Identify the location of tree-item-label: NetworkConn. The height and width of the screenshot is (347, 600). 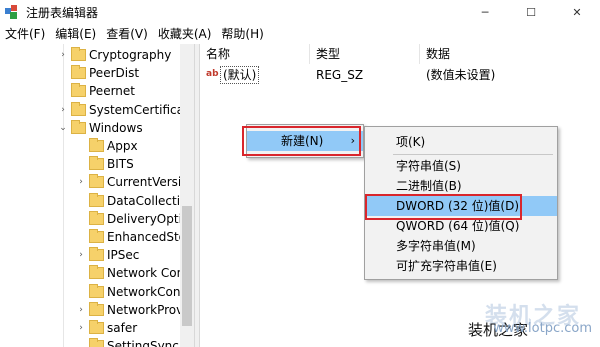
(148, 291).